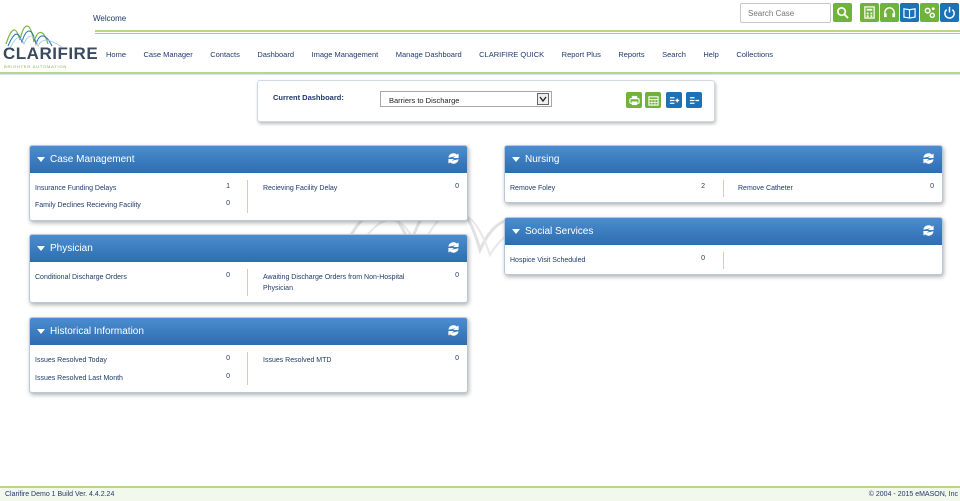 Image resolution: width=960 pixels, height=501 pixels. I want to click on panel-title: Physician, so click(71, 248).